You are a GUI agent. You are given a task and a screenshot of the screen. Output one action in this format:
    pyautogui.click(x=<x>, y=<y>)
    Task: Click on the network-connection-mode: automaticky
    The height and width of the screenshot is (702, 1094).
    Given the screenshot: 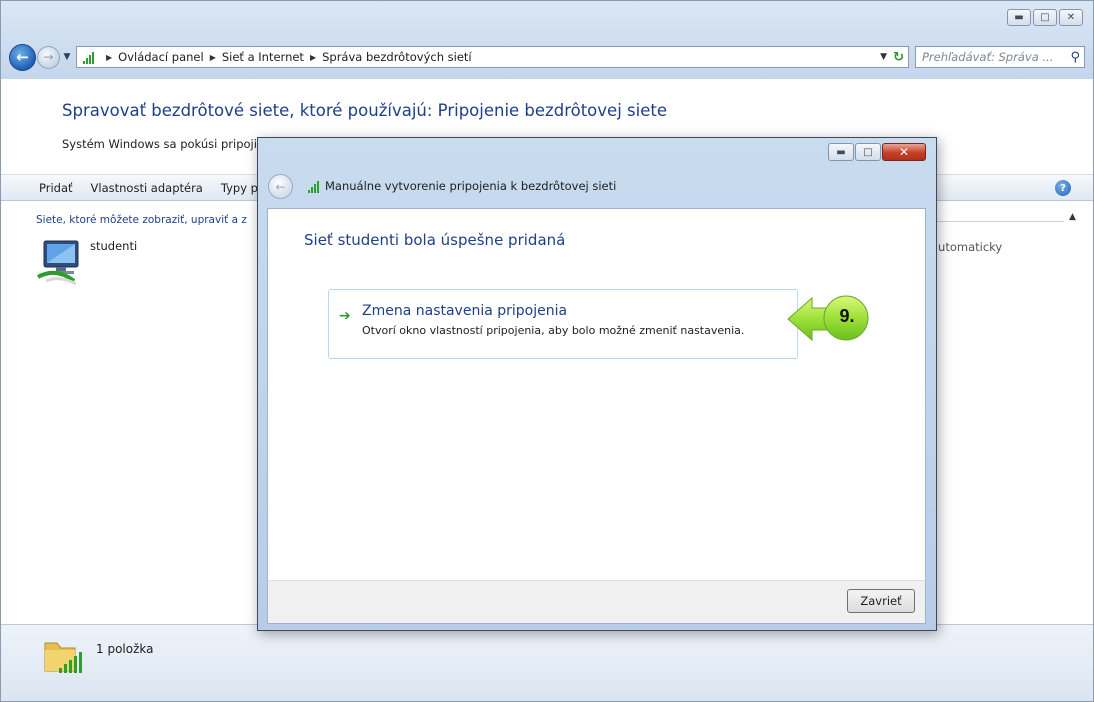 What is the action you would take?
    pyautogui.click(x=967, y=247)
    